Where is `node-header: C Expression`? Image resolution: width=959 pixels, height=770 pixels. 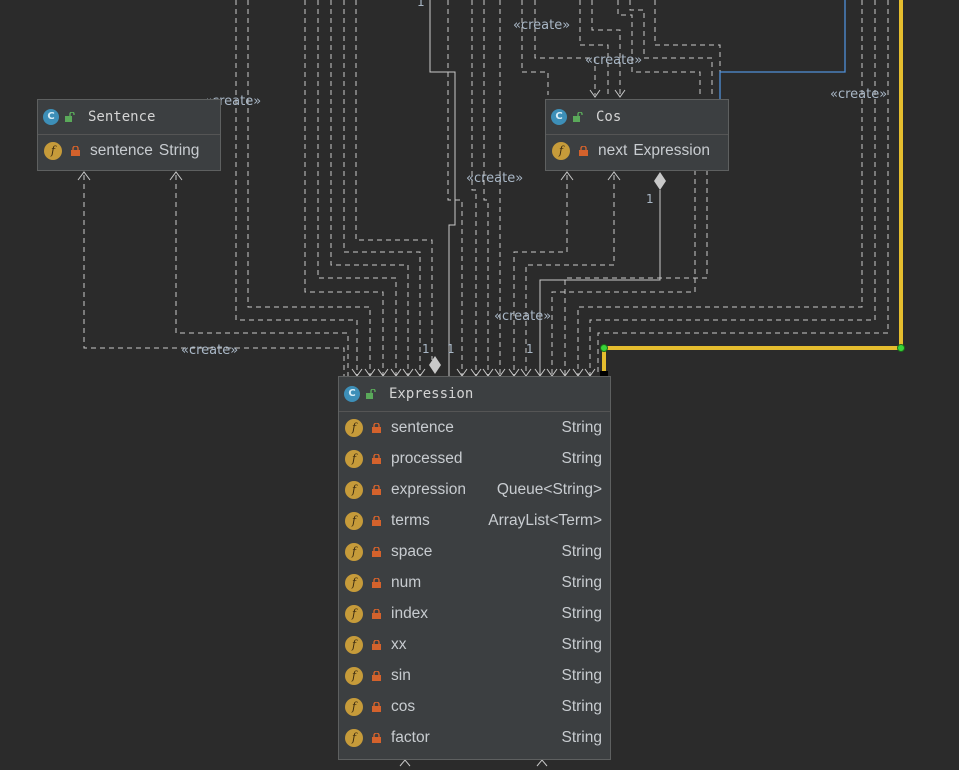
node-header: C Expression is located at coordinates (474, 394).